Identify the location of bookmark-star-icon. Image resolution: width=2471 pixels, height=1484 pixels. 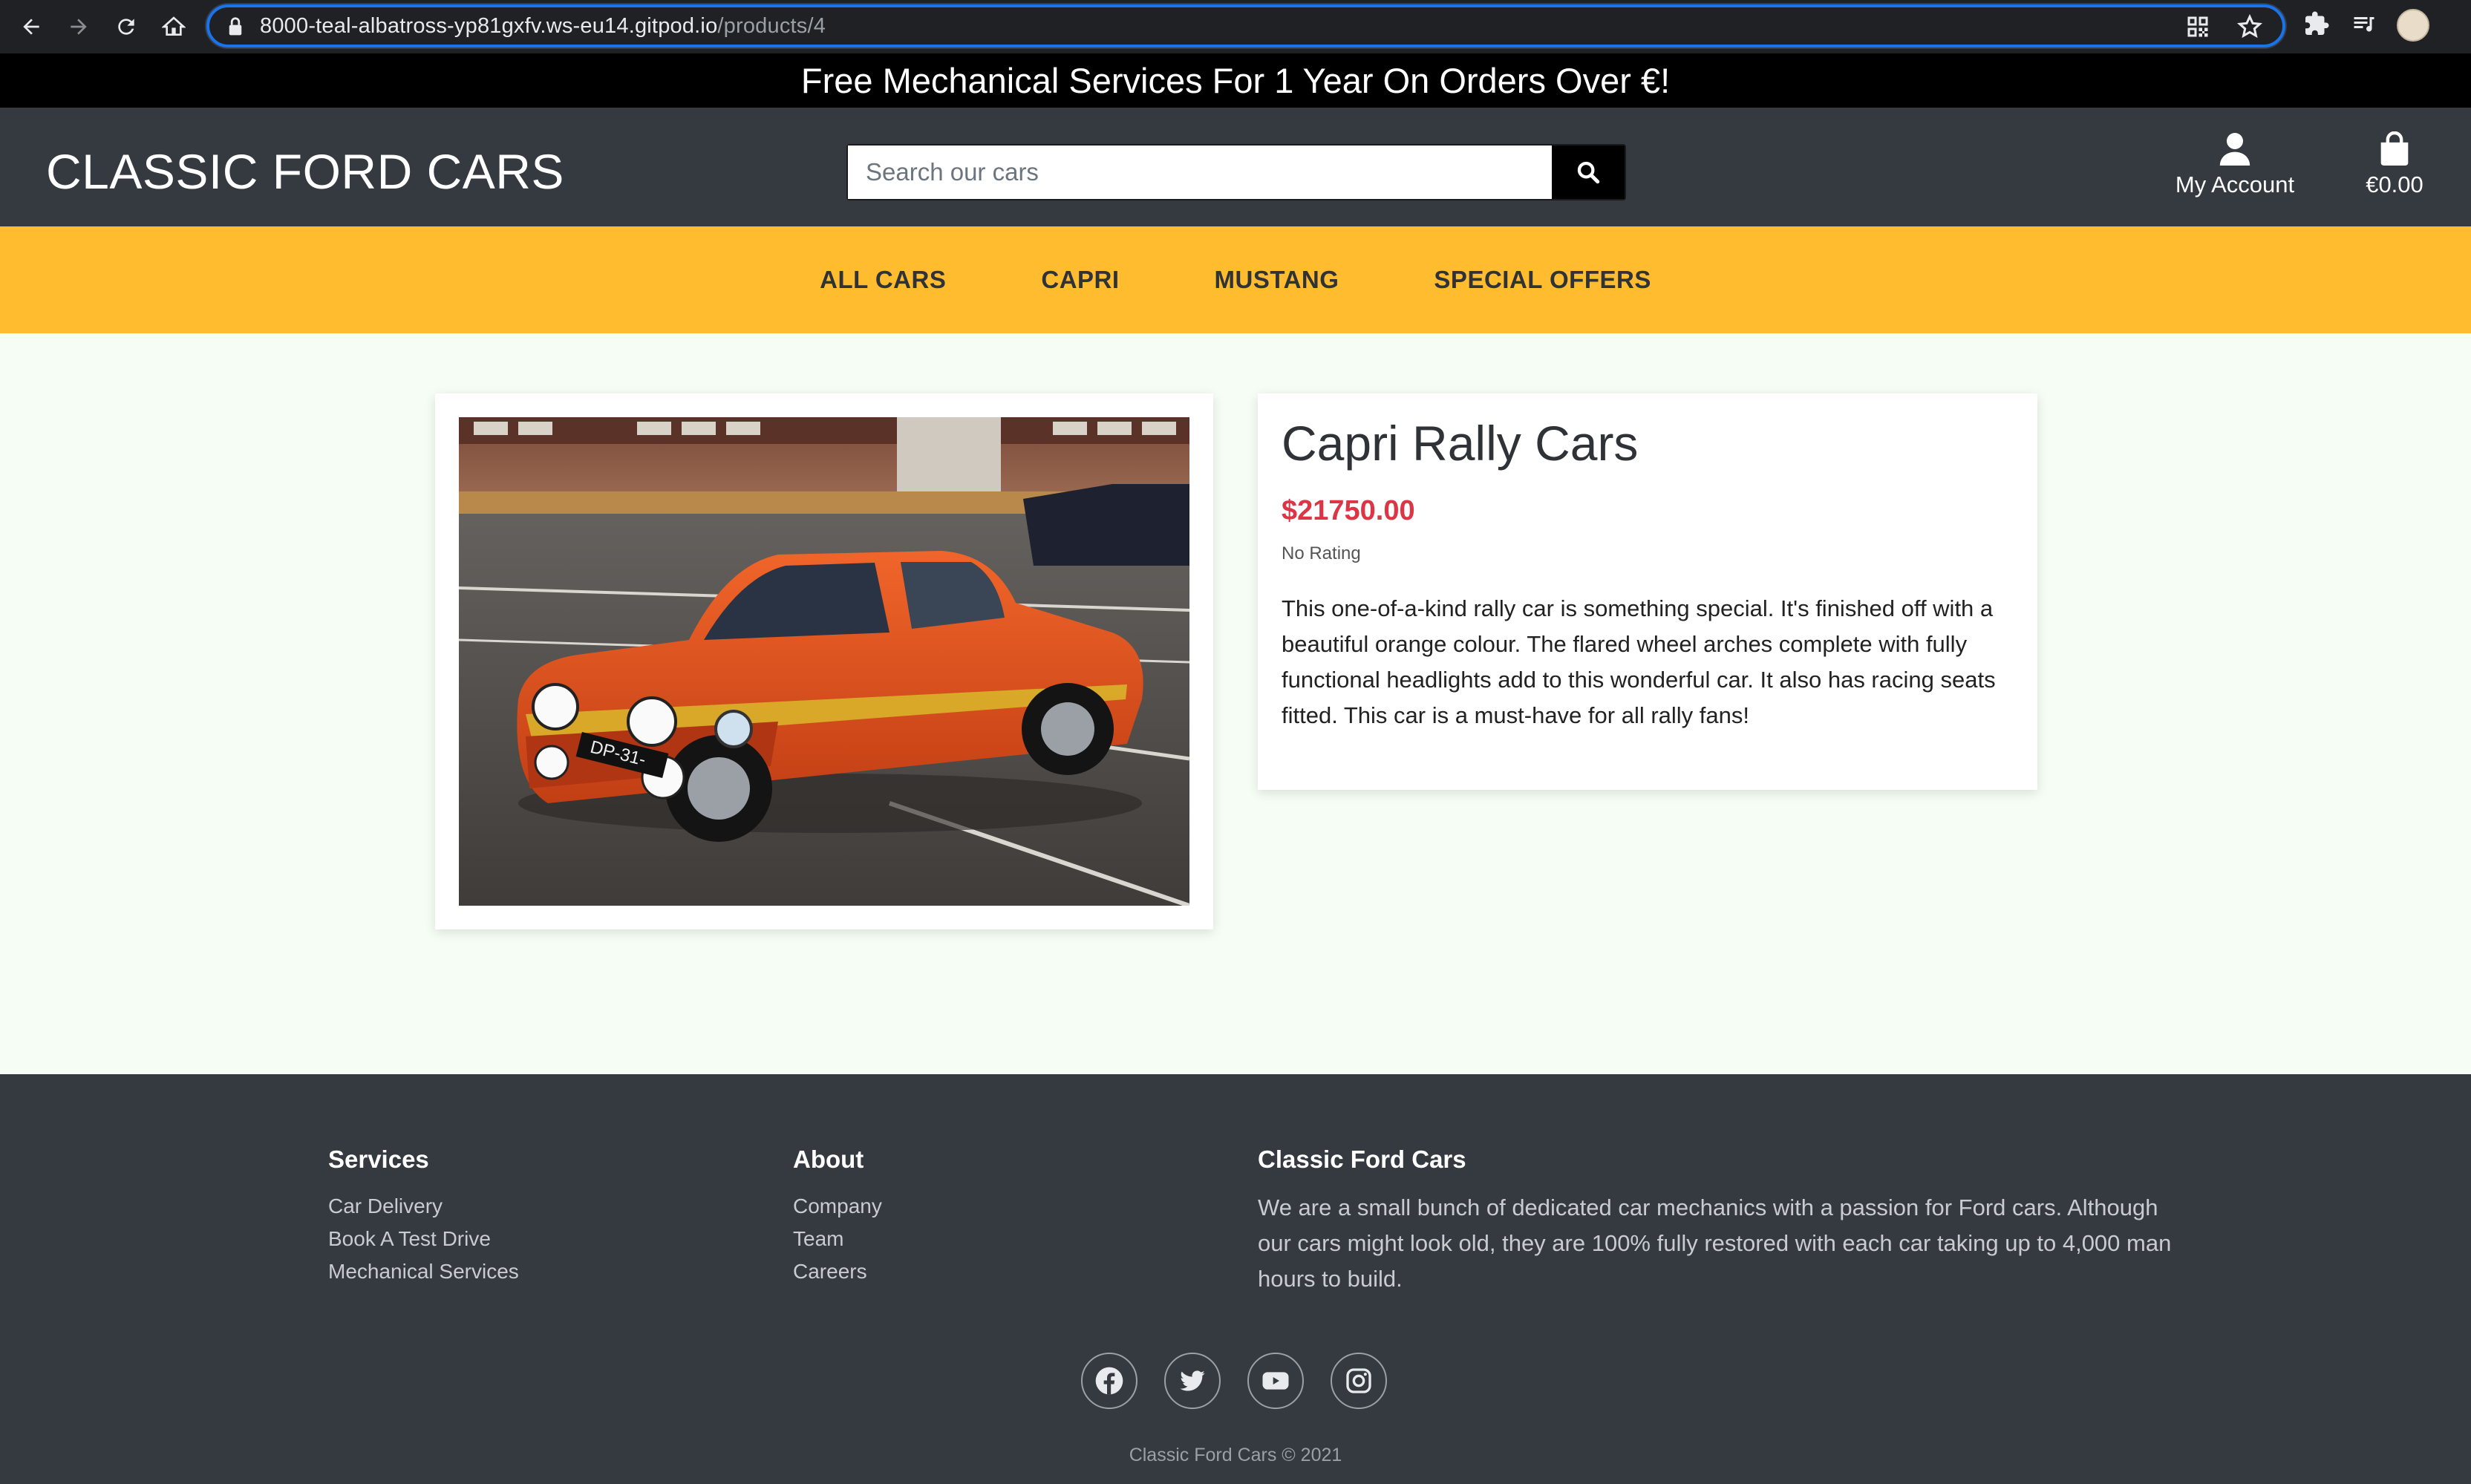
(2249, 28).